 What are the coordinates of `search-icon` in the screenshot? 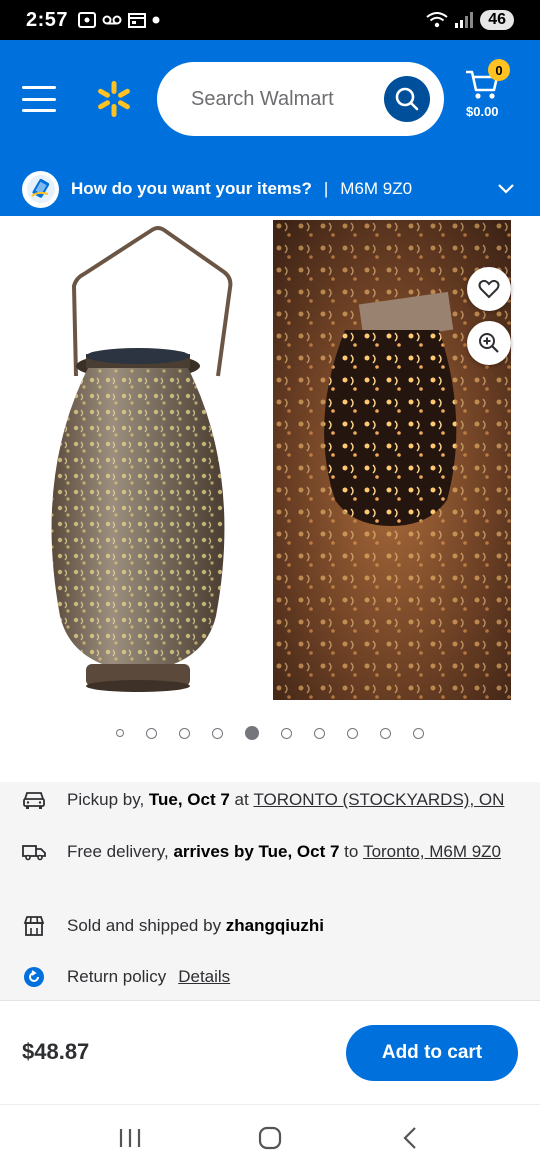 It's located at (407, 99).